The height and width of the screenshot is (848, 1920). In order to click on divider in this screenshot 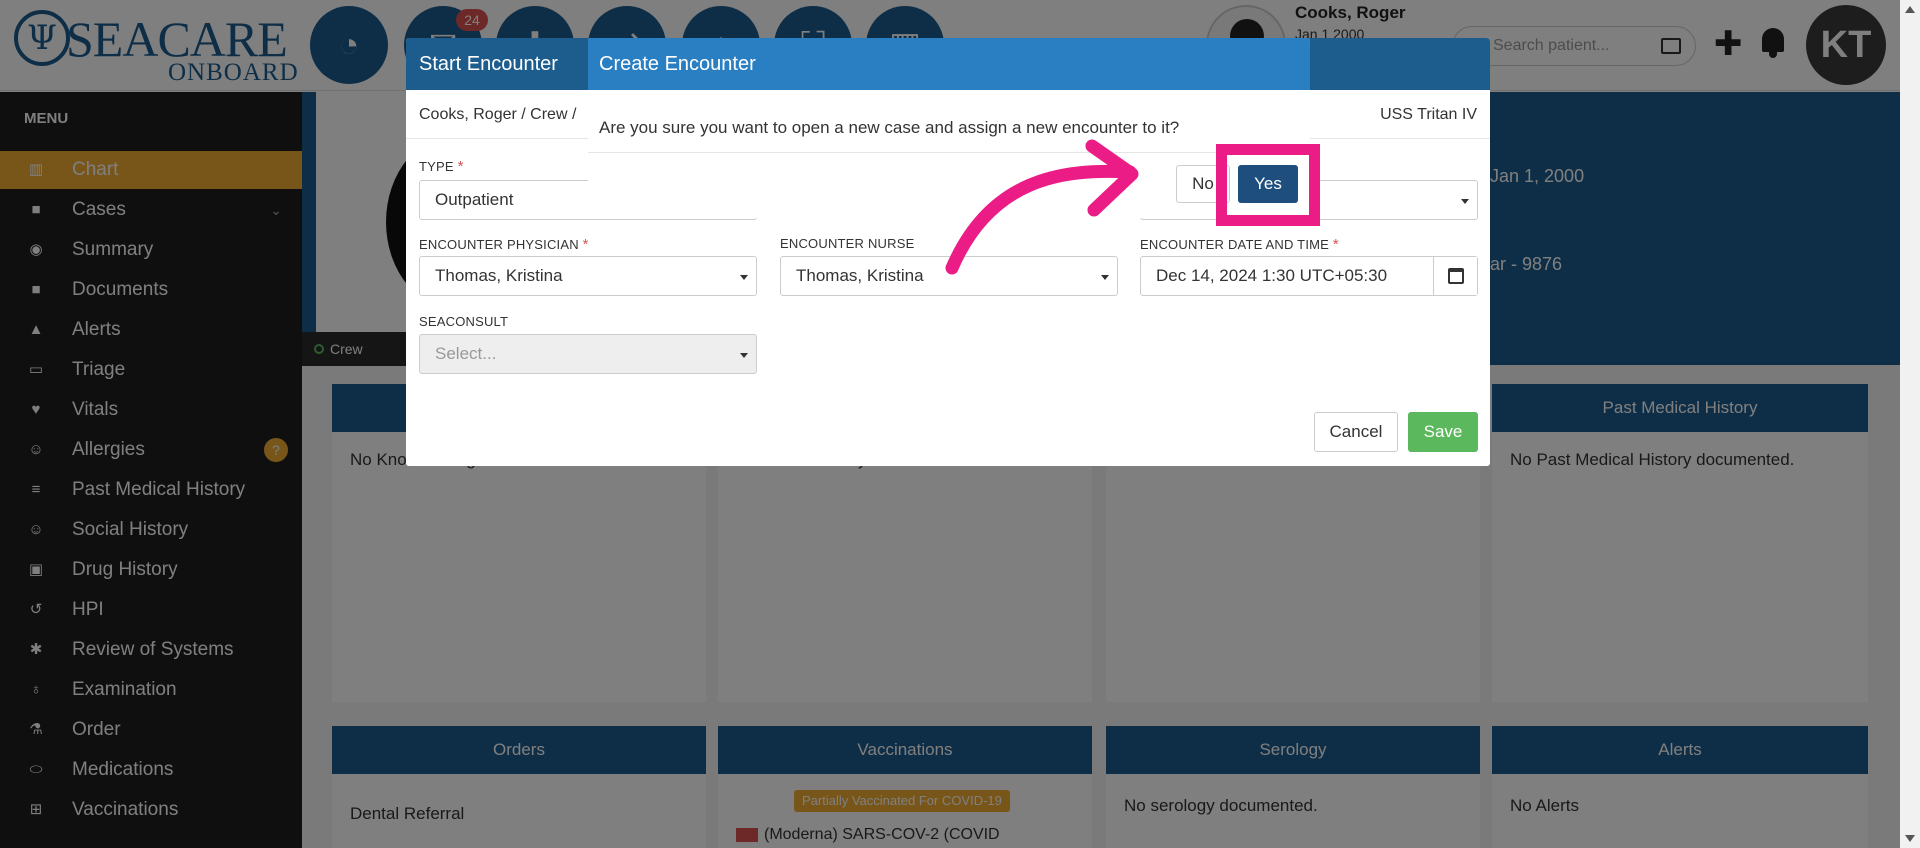, I will do `click(949, 152)`.